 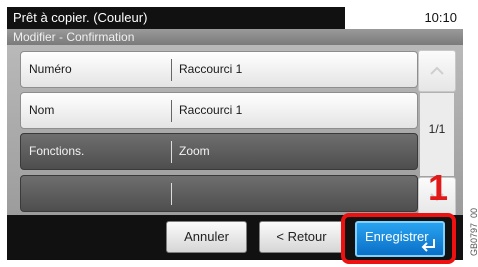 What do you see at coordinates (194, 151) in the screenshot?
I see `row-value: Zoom` at bounding box center [194, 151].